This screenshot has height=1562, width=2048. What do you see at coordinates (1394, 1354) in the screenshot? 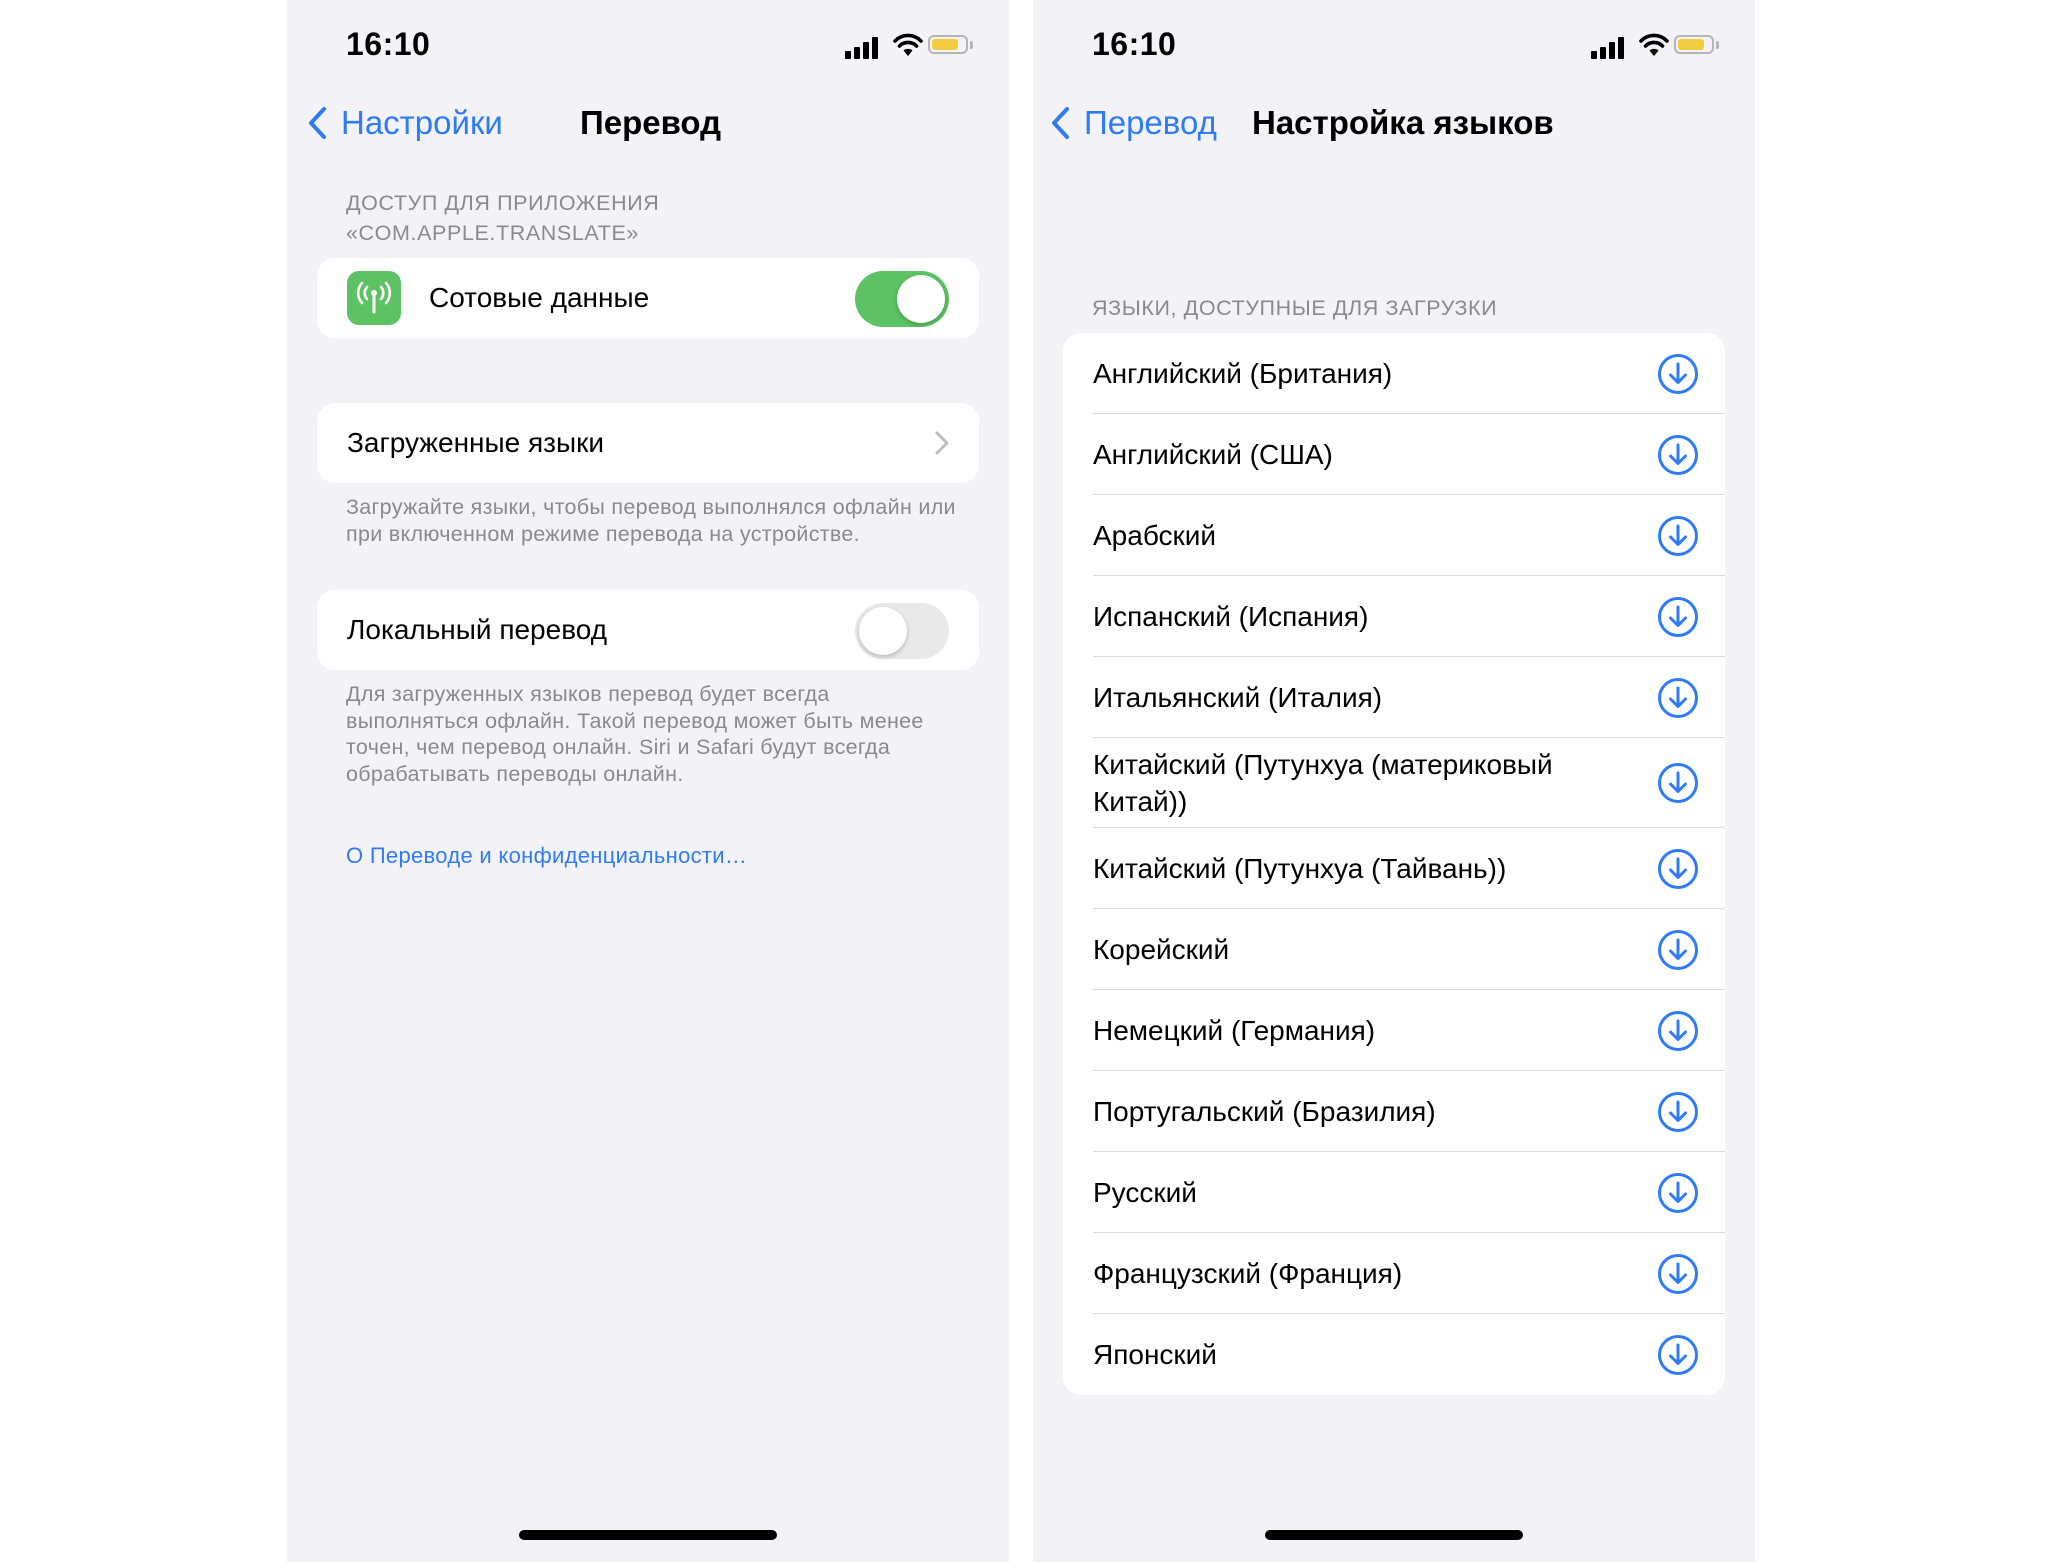
I see `language-row: Японский` at bounding box center [1394, 1354].